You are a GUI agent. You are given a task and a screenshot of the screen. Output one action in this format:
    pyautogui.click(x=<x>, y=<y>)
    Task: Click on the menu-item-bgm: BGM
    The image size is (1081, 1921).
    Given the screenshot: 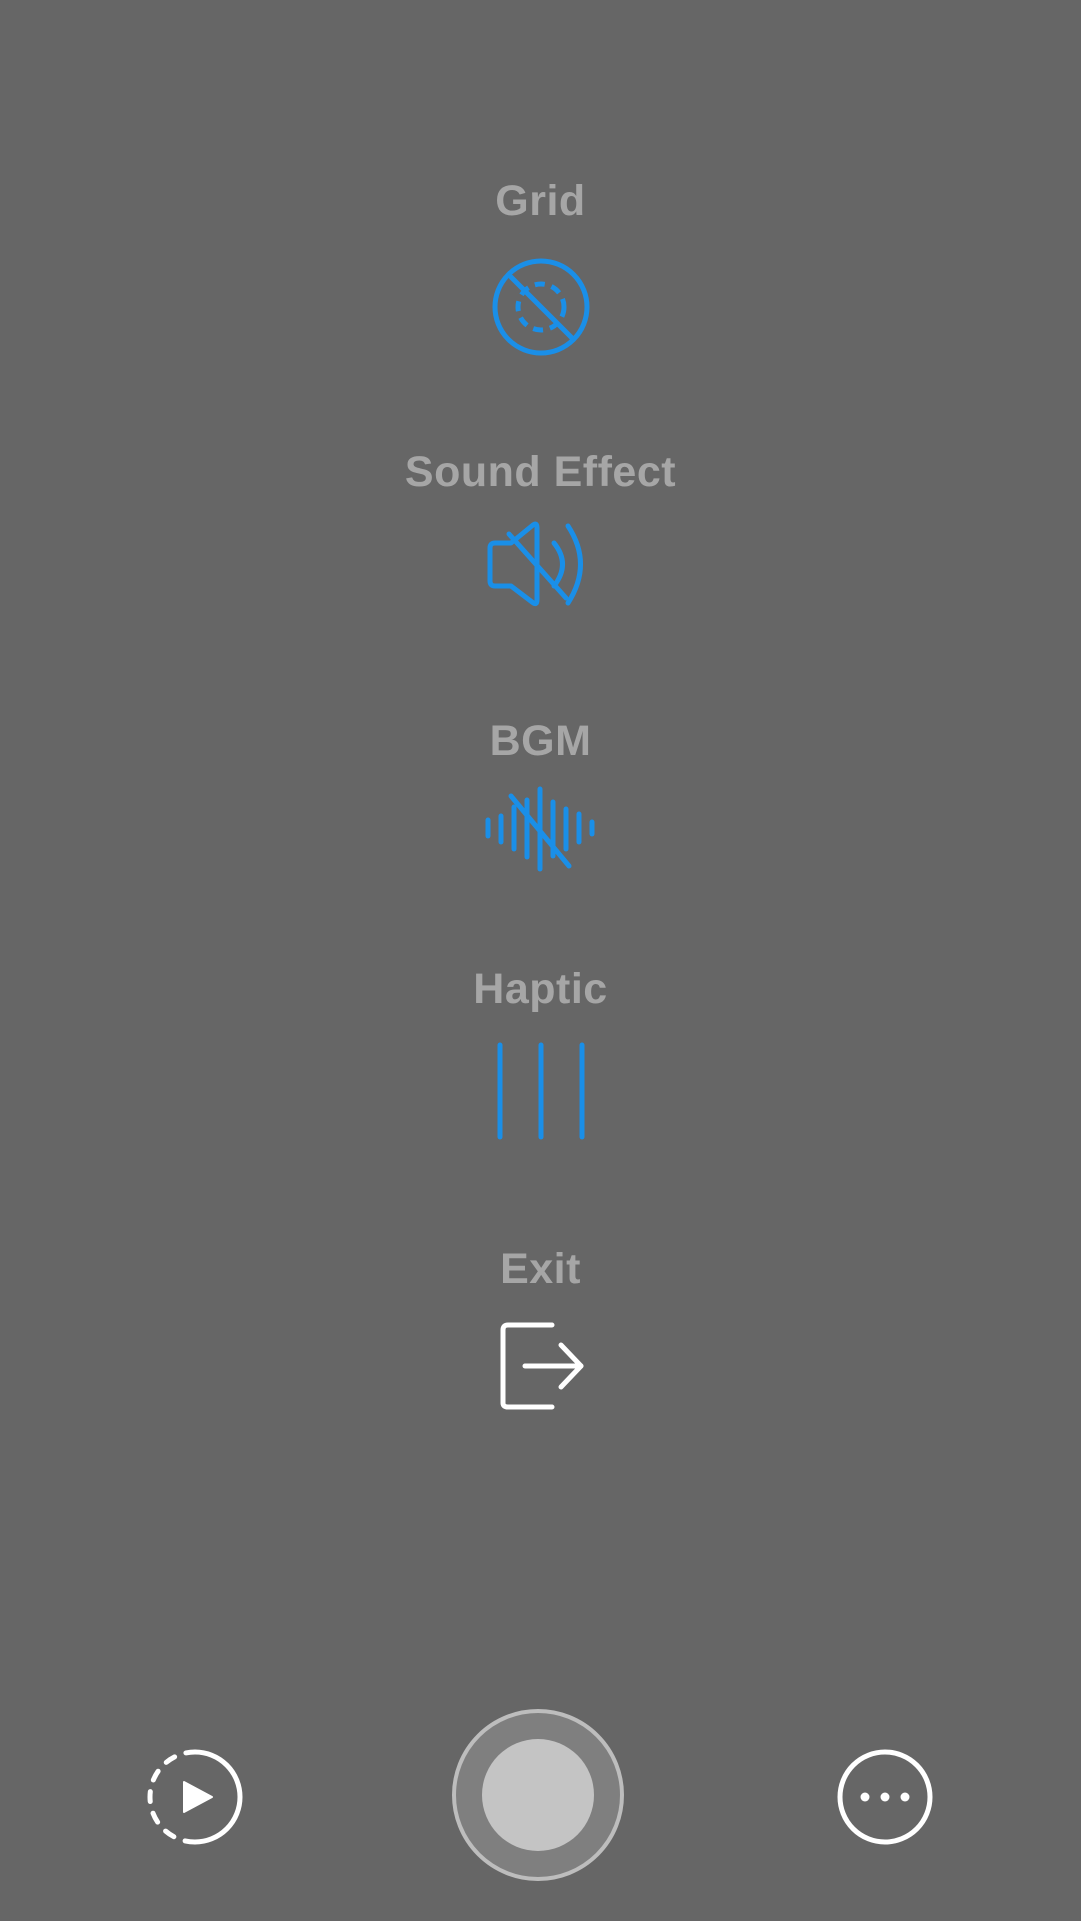 What is the action you would take?
    pyautogui.click(x=540, y=797)
    